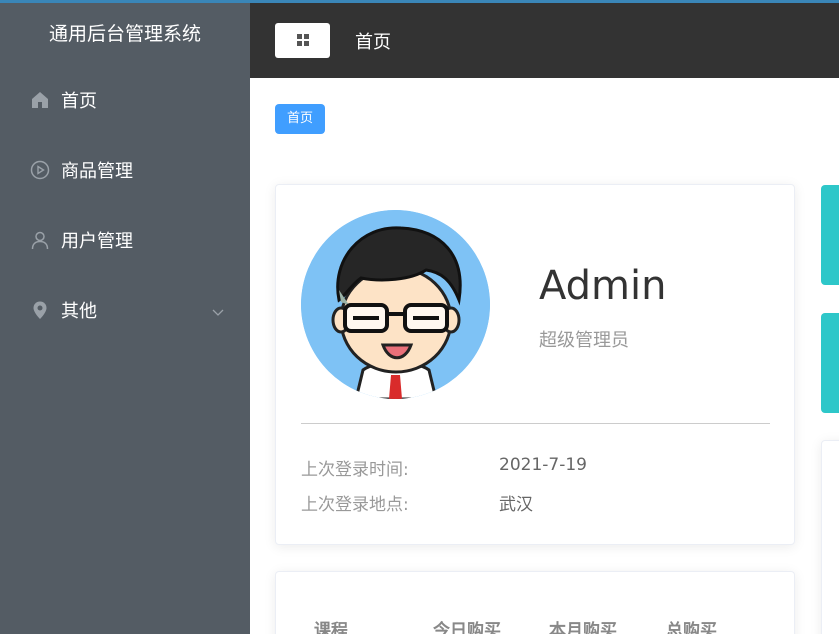  Describe the element at coordinates (535, 423) in the screenshot. I see `divider` at that location.